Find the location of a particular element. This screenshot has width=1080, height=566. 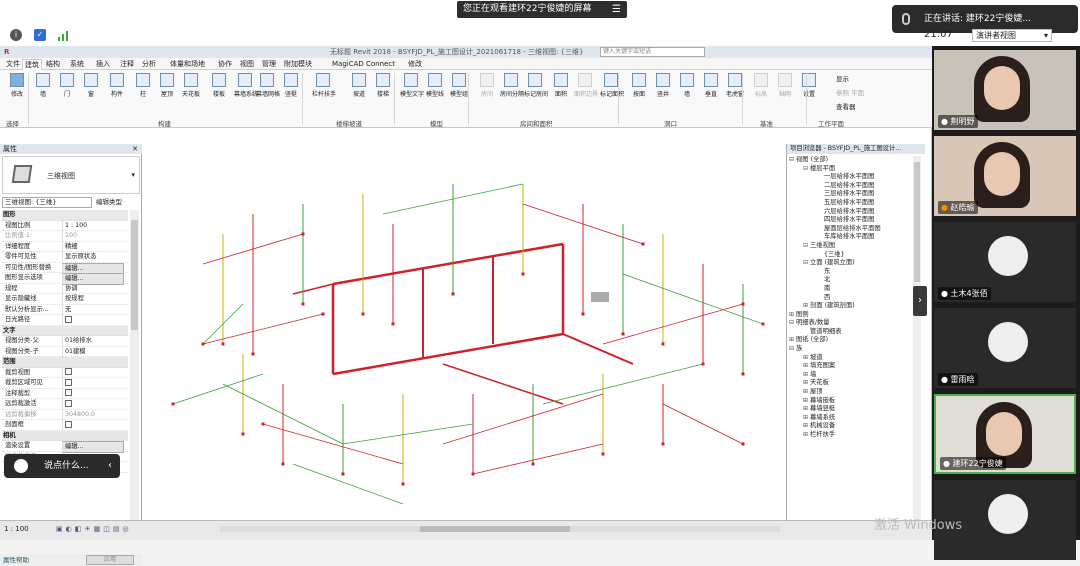

property-value: 100 is located at coordinates (93, 236).